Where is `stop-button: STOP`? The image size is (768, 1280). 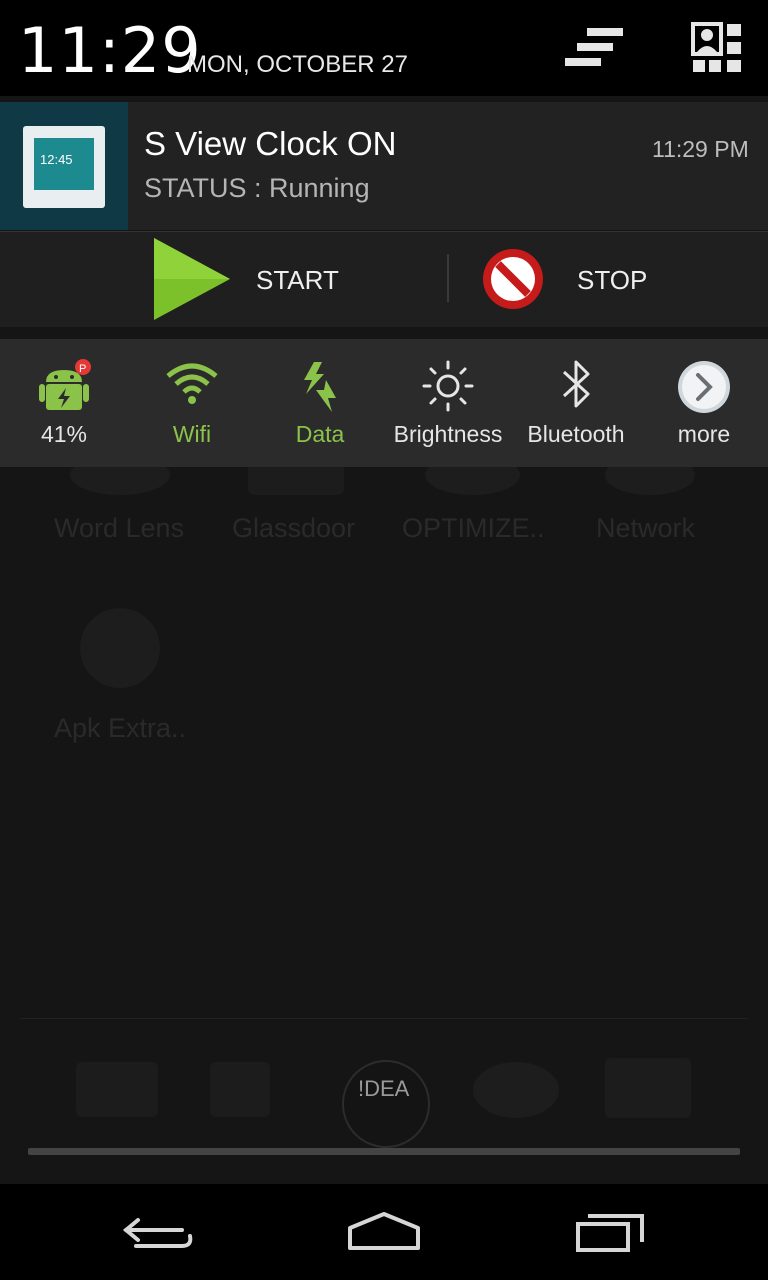 stop-button: STOP is located at coordinates (612, 280).